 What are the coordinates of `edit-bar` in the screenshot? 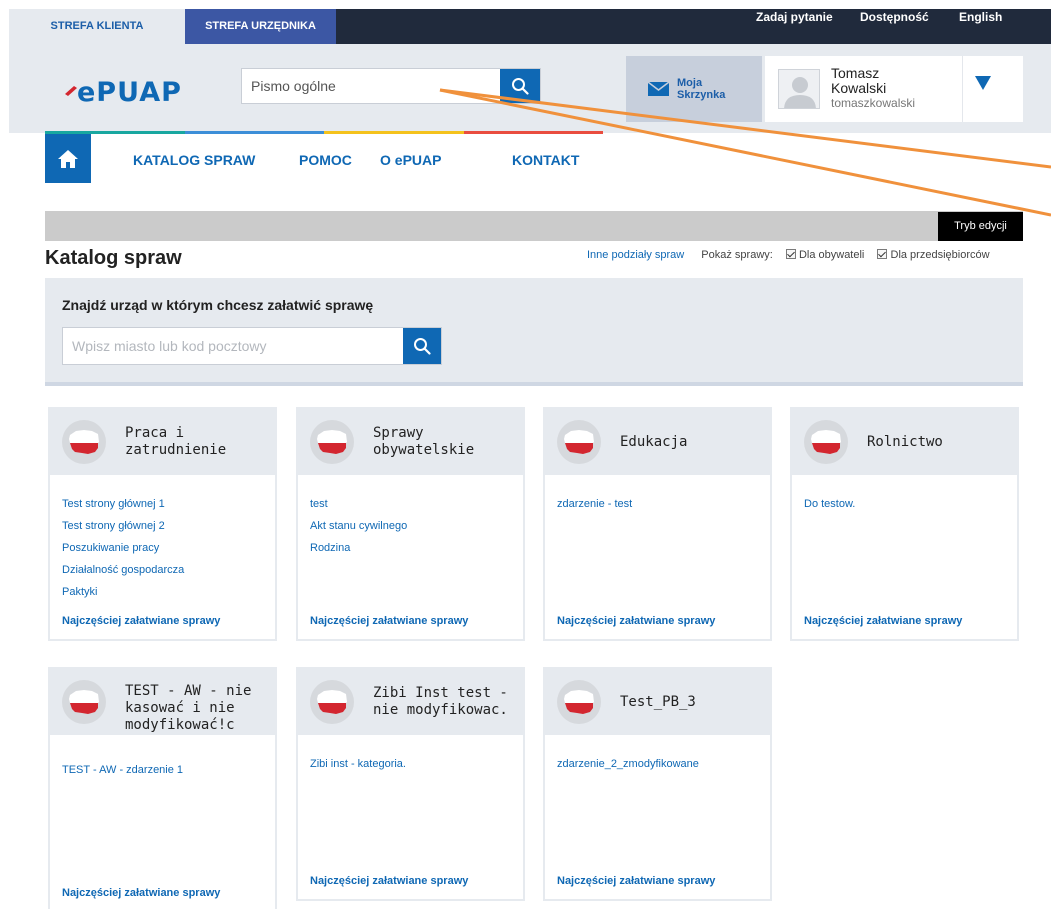 It's located at (534, 226).